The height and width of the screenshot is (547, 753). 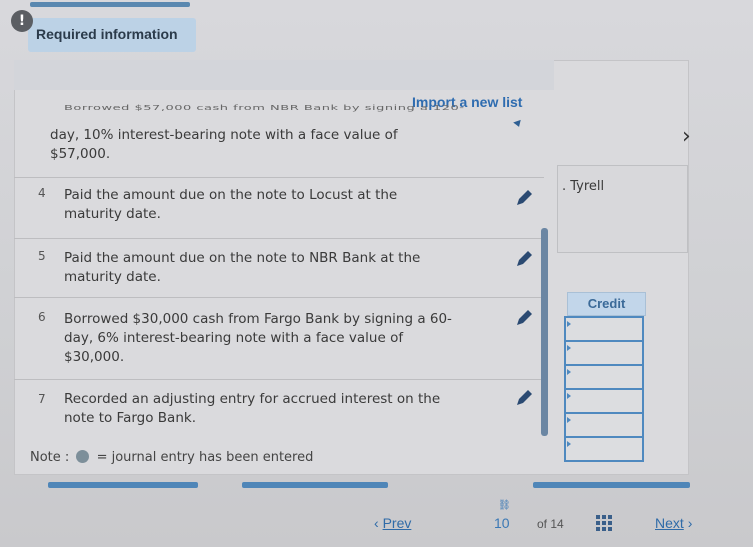 What do you see at coordinates (583, 186) in the screenshot?
I see `side-info-text: . Tyrell` at bounding box center [583, 186].